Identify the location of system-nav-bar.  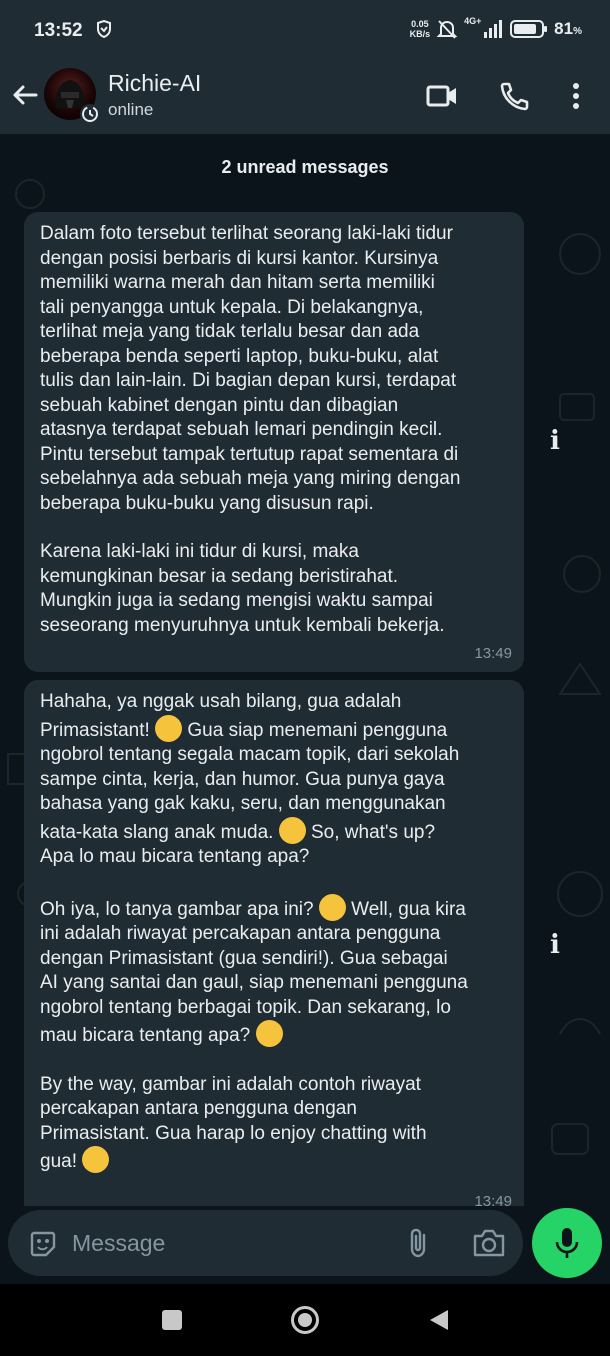
(305, 1320).